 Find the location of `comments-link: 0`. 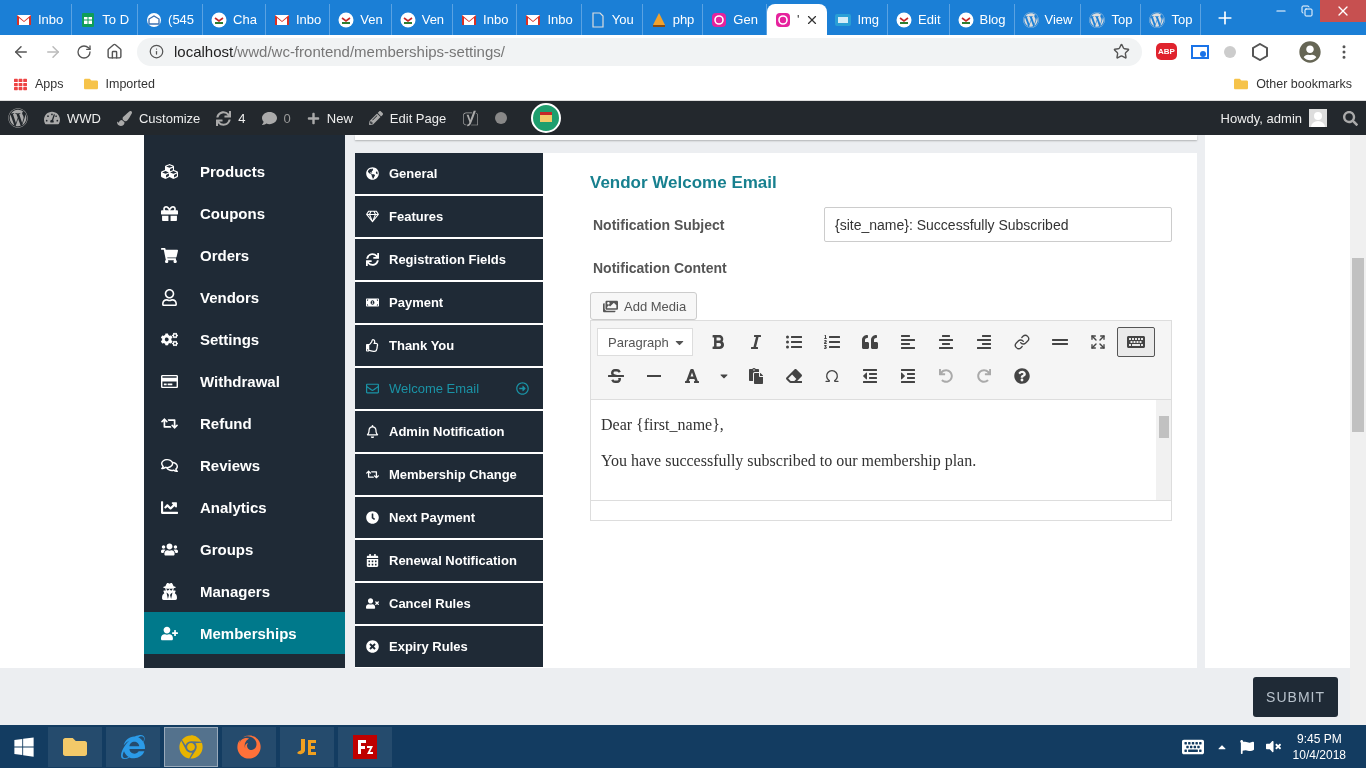

comments-link: 0 is located at coordinates (276, 118).